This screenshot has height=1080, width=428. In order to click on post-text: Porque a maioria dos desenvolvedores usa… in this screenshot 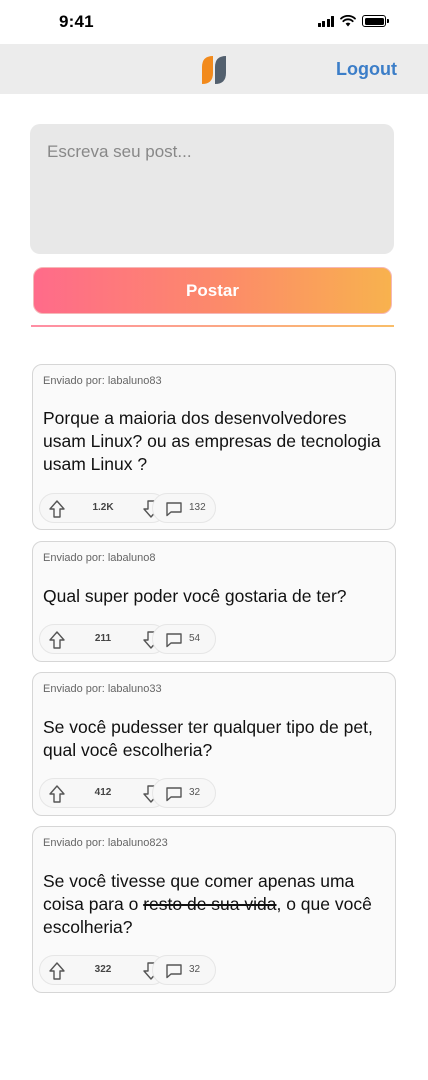, I will do `click(212, 441)`.